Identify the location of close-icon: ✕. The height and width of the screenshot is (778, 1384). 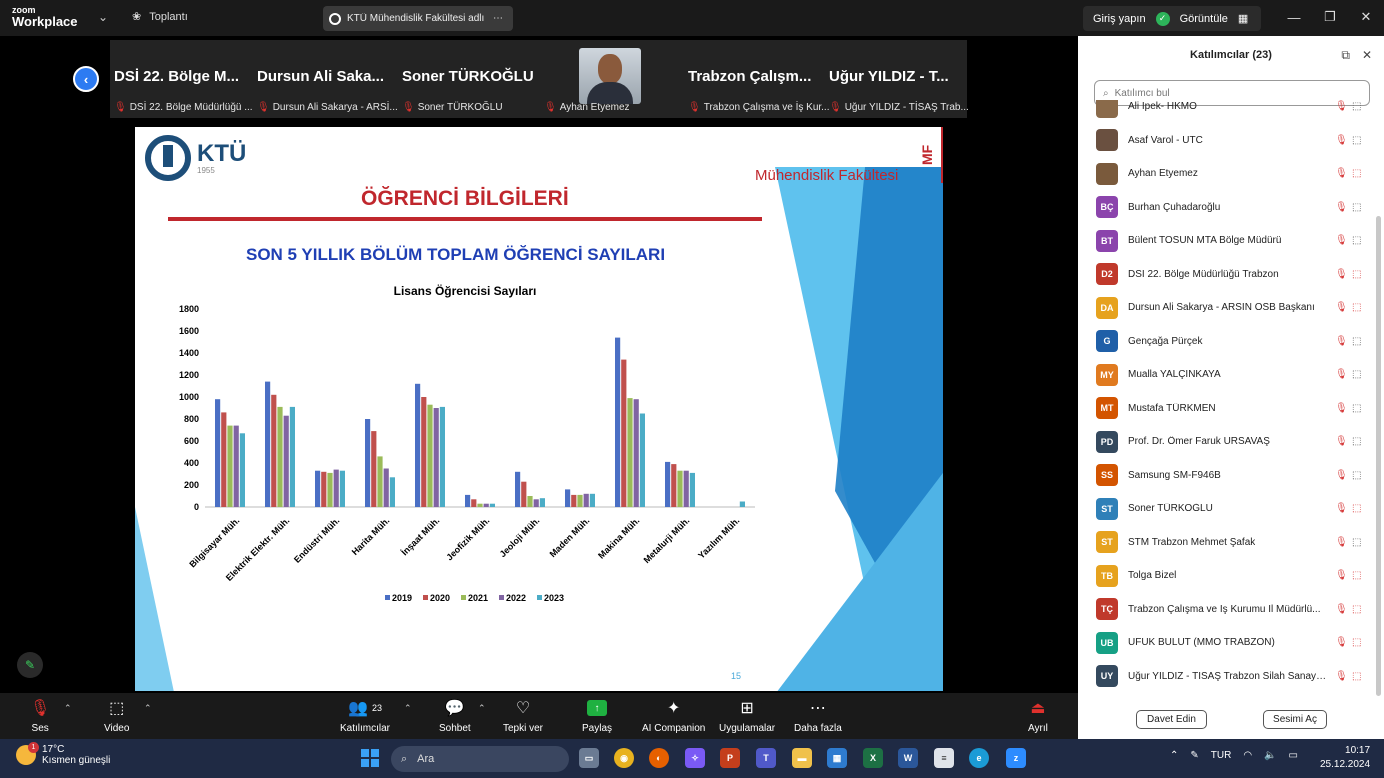
(1366, 17).